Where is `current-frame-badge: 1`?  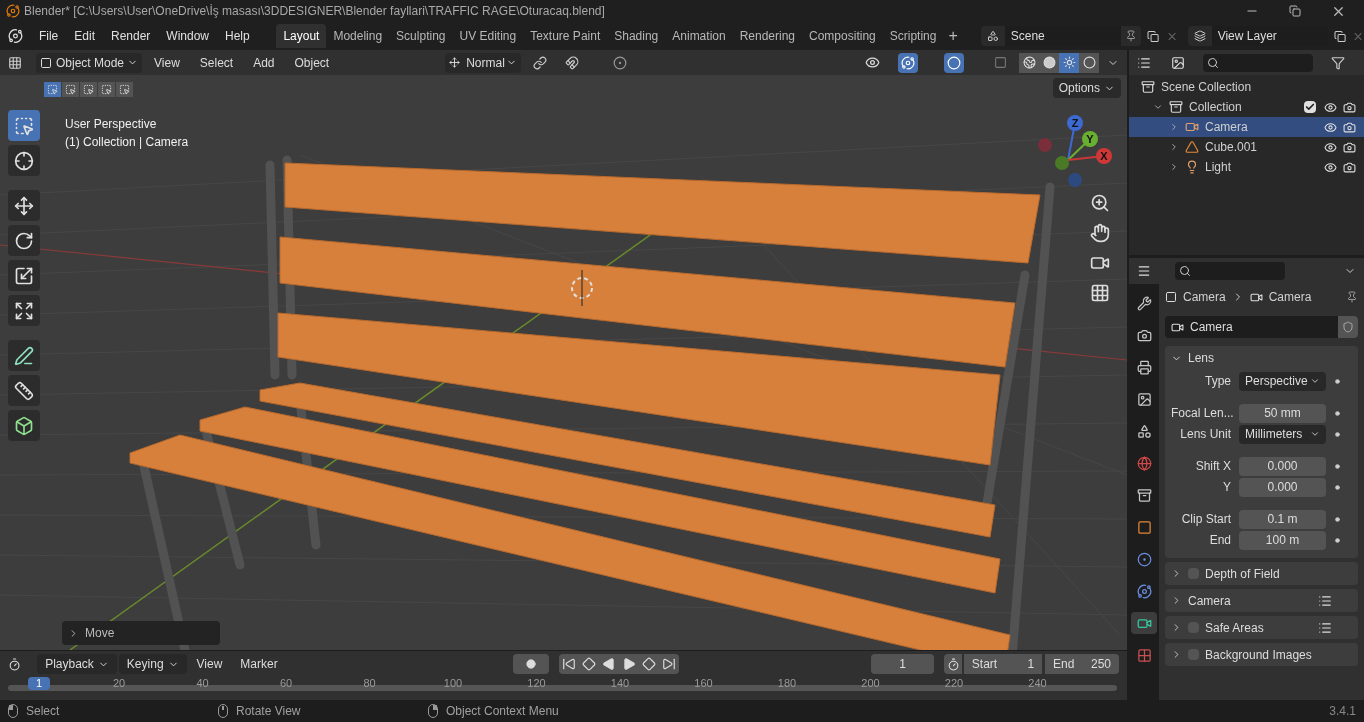
current-frame-badge: 1 is located at coordinates (39, 683).